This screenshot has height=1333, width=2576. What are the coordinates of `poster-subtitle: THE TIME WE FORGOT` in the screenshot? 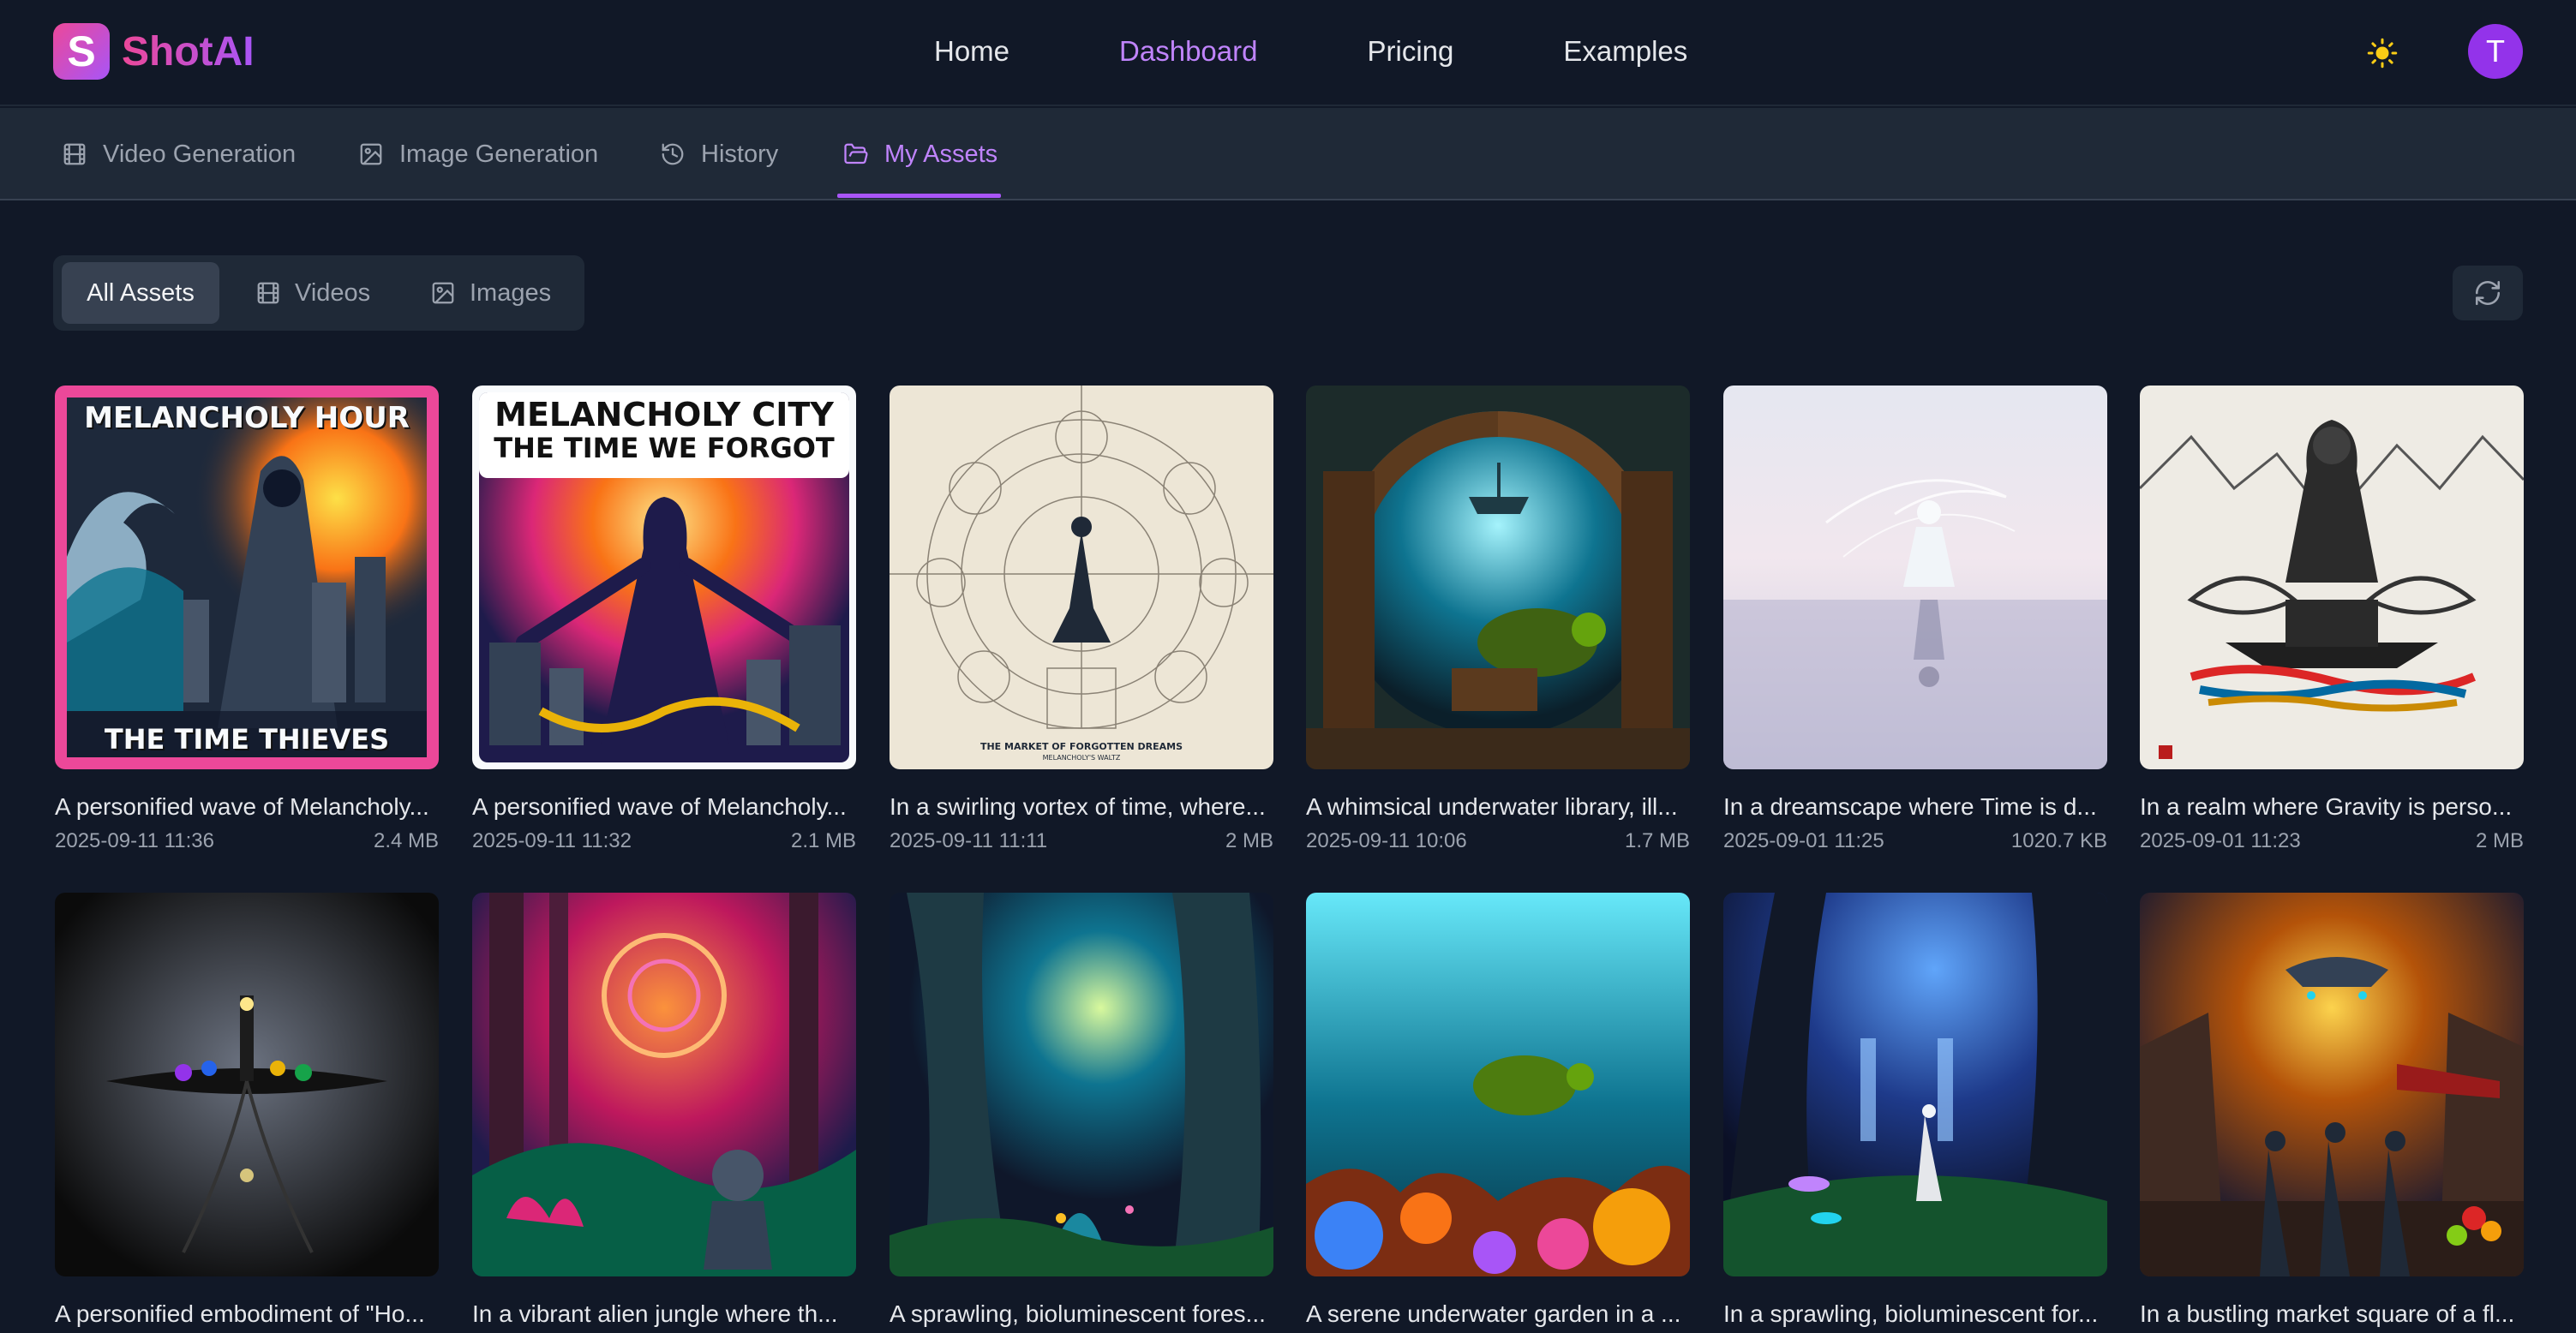 It's located at (664, 448).